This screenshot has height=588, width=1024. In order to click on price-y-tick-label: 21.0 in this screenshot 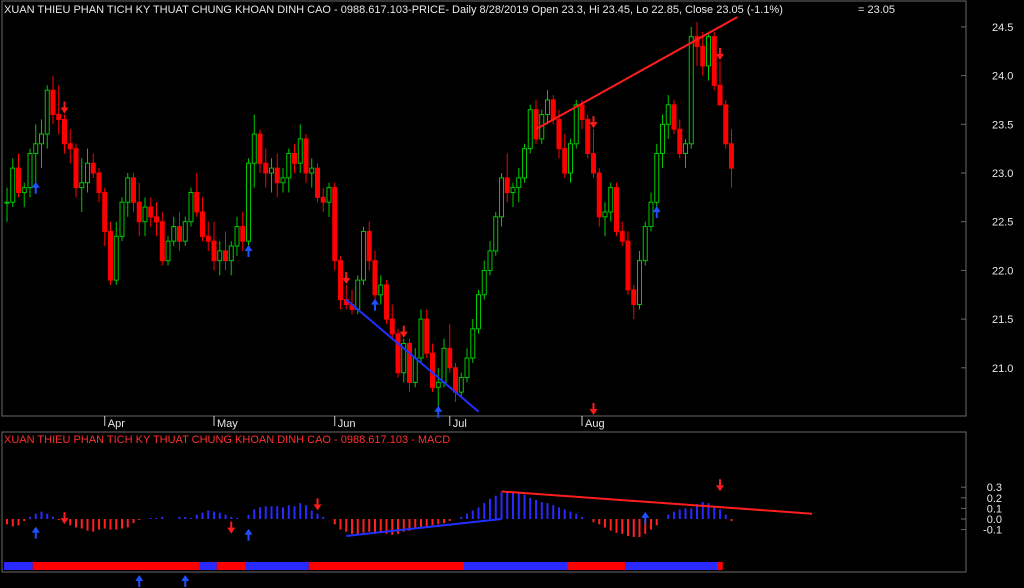, I will do `click(1002, 369)`.